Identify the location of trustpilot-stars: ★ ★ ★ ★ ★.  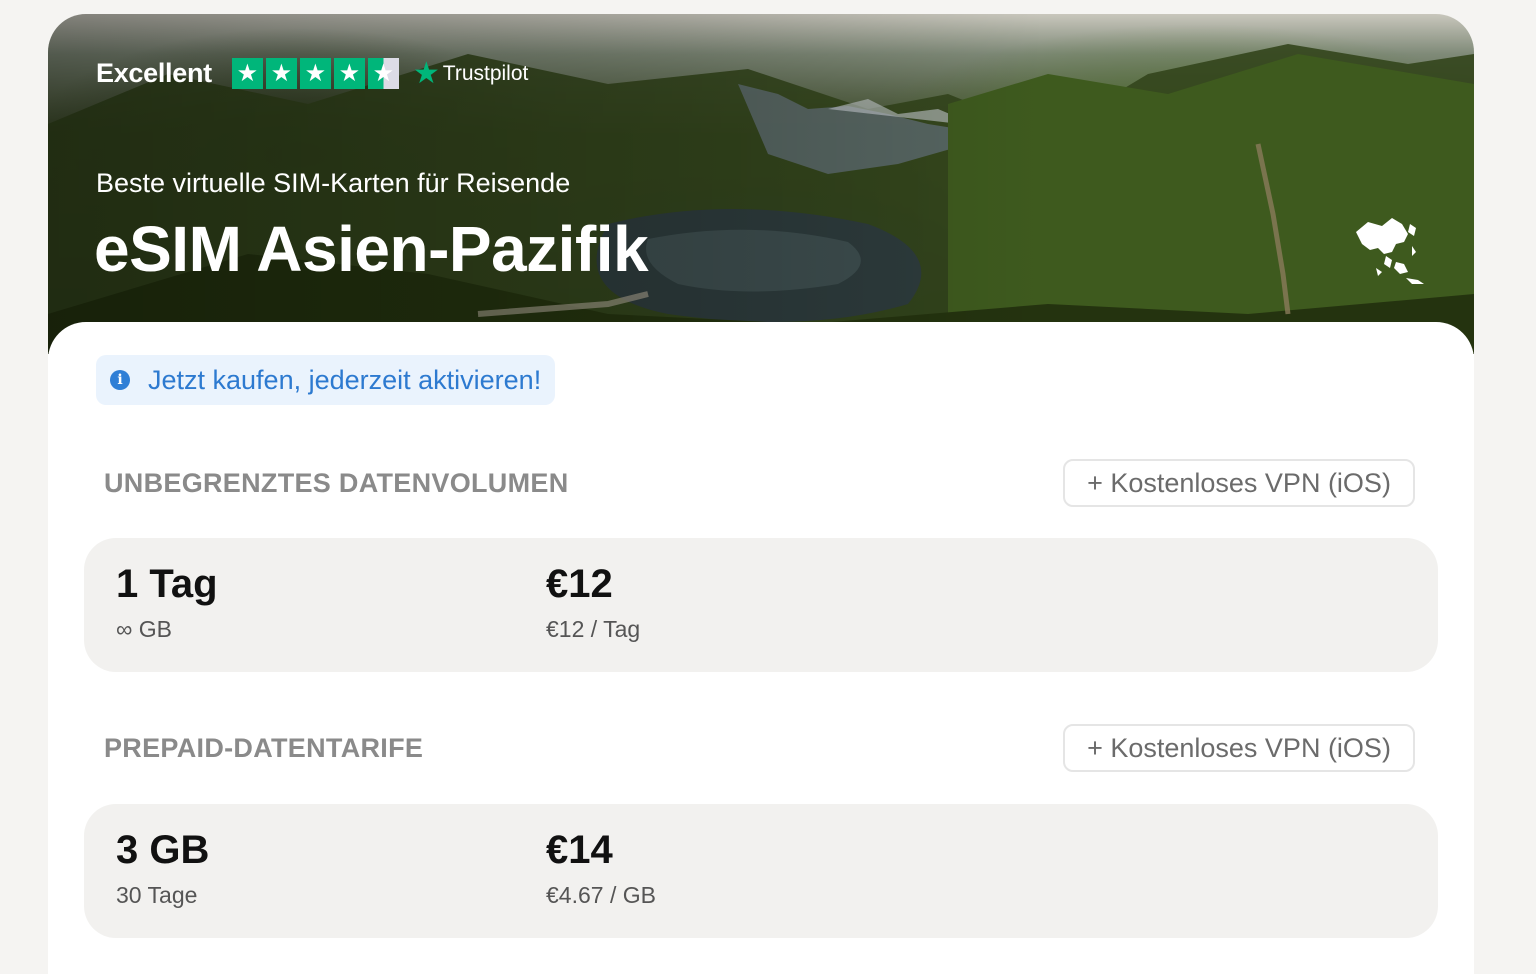
(315, 73).